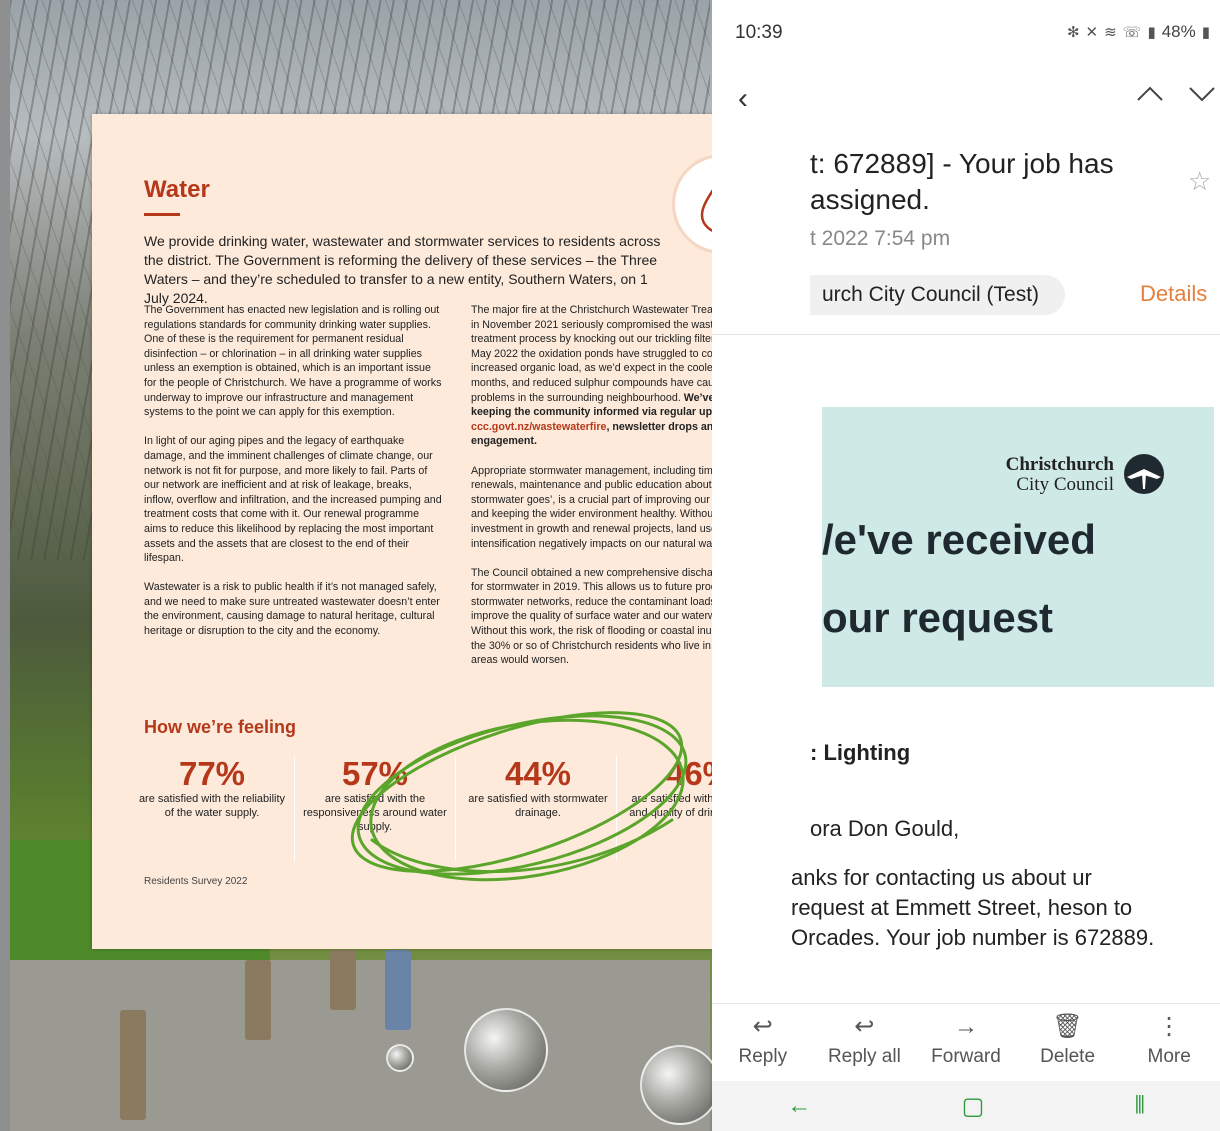 This screenshot has height=1131, width=1220. I want to click on bluetooth-icon: ✻, so click(1073, 32).